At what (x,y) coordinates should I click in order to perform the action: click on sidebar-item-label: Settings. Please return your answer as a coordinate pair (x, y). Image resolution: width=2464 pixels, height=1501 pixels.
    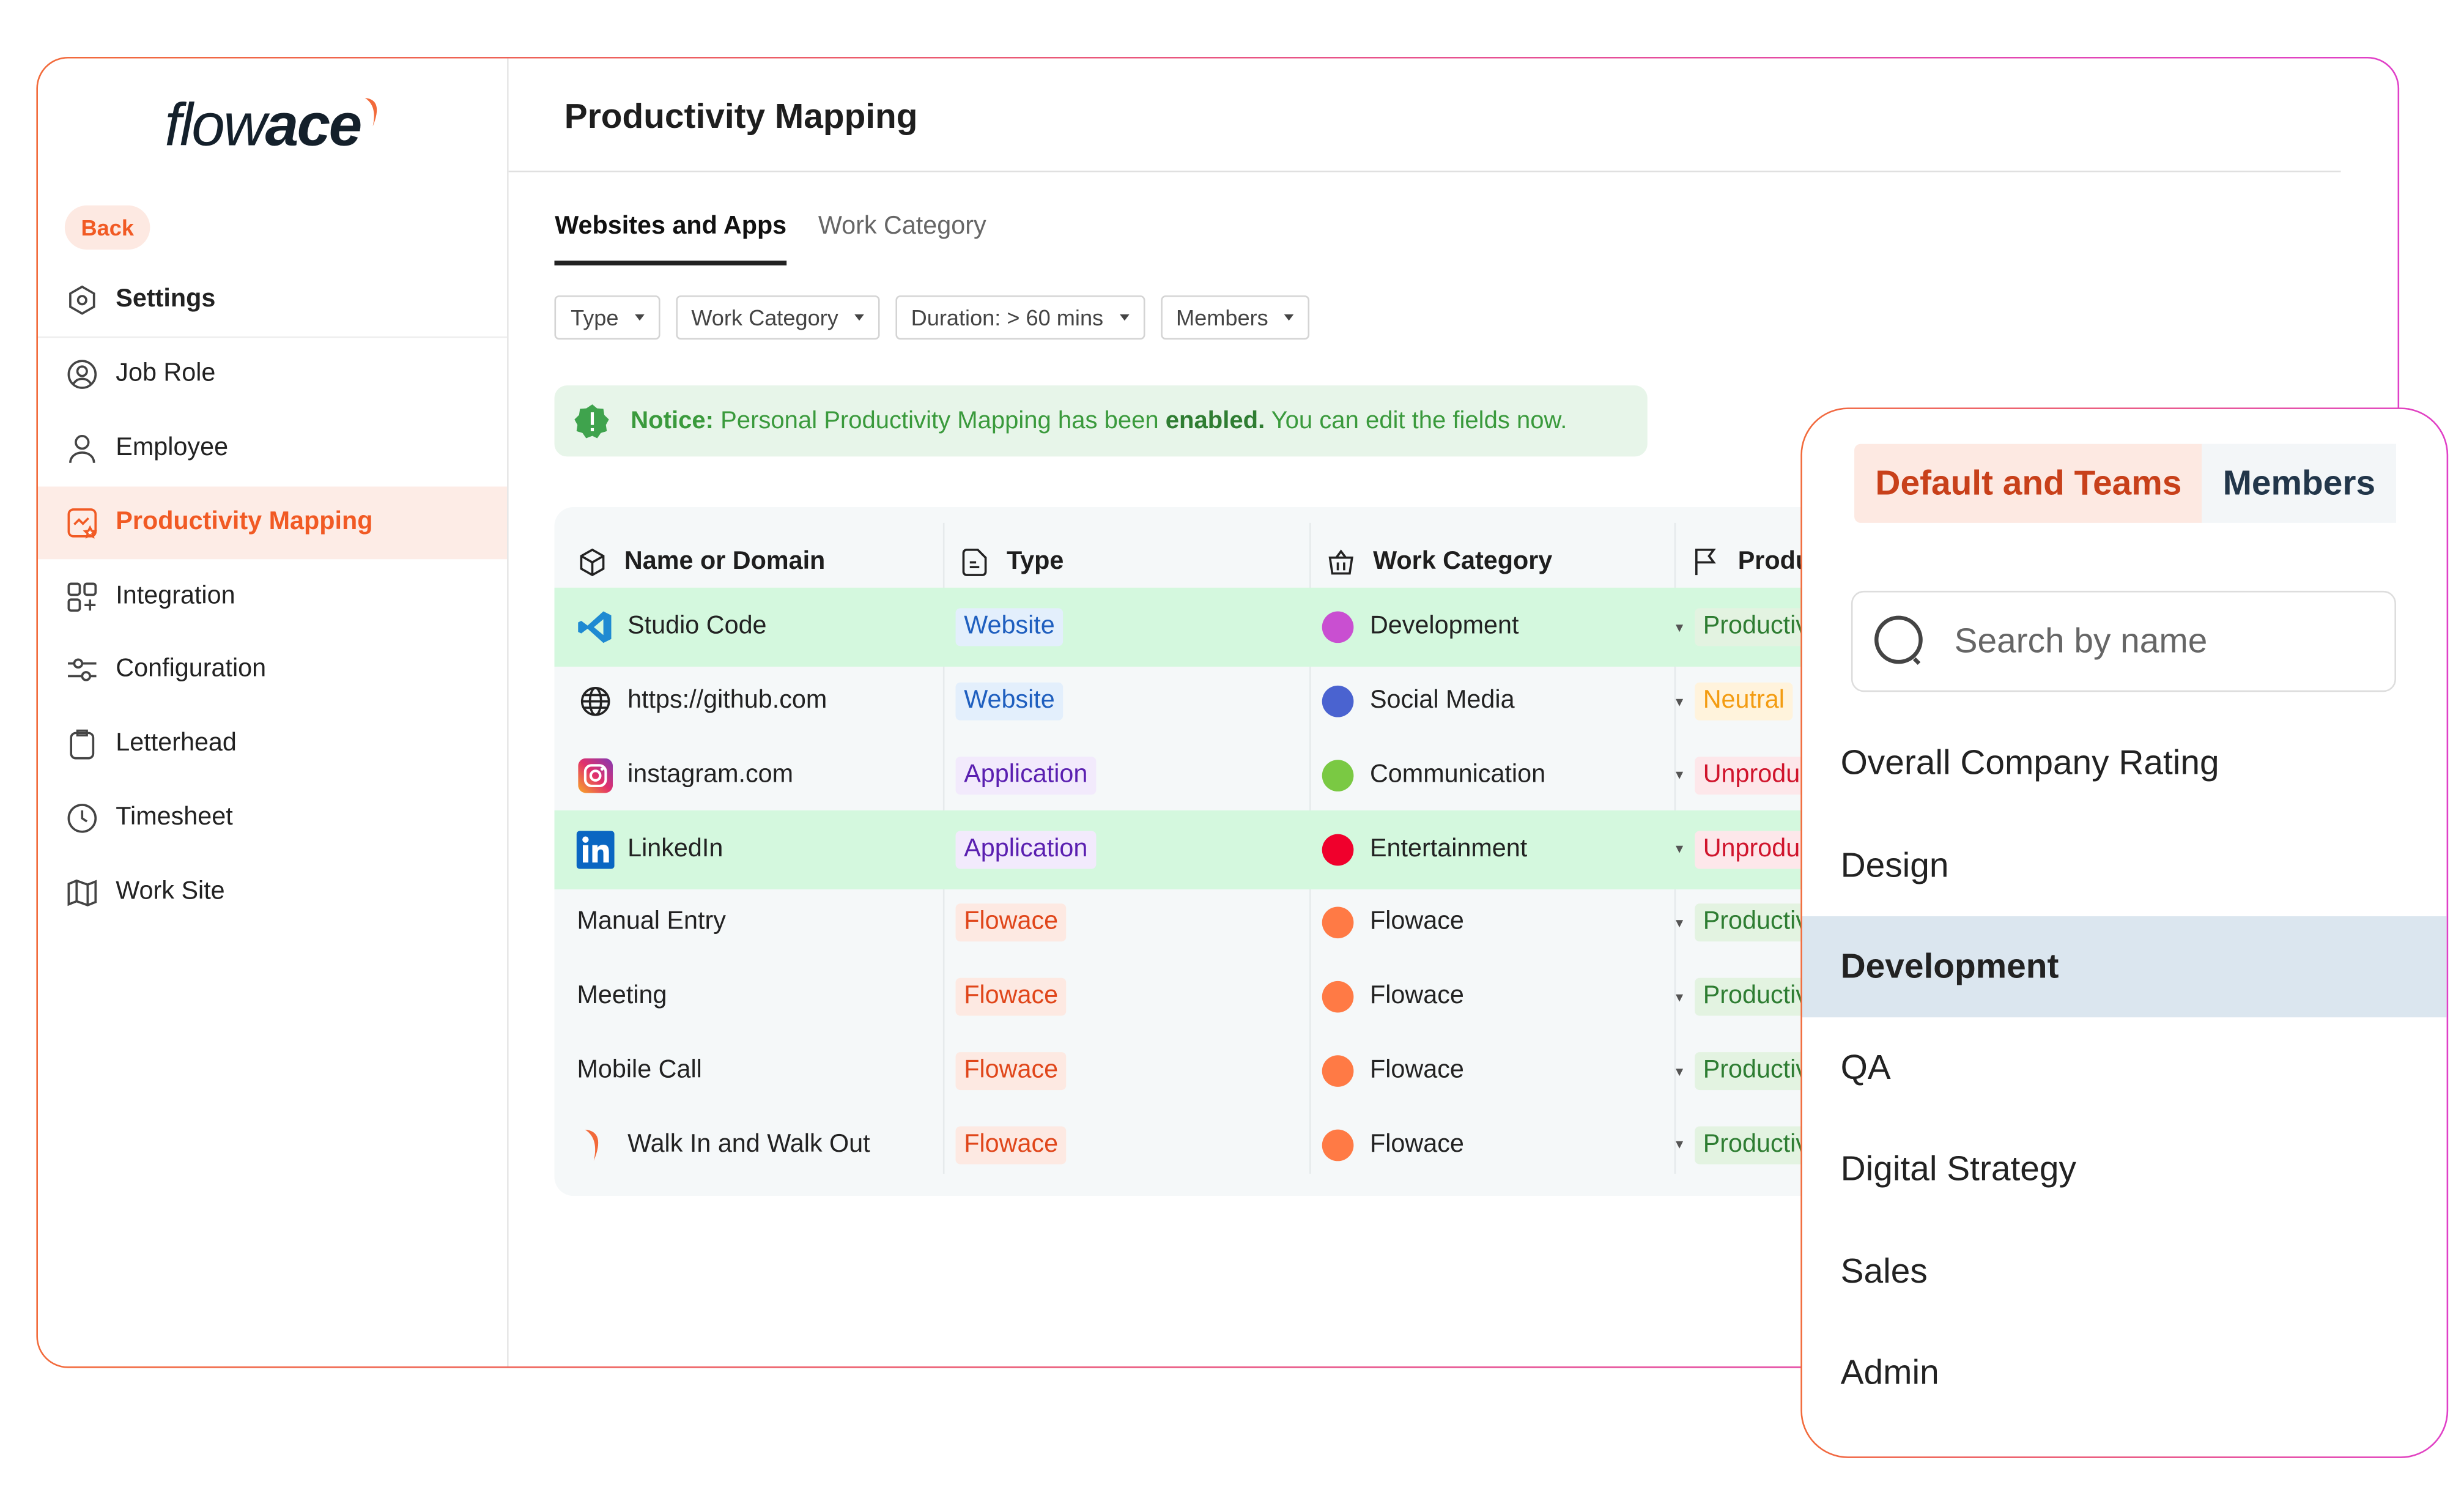
    Looking at the image, I should click on (166, 300).